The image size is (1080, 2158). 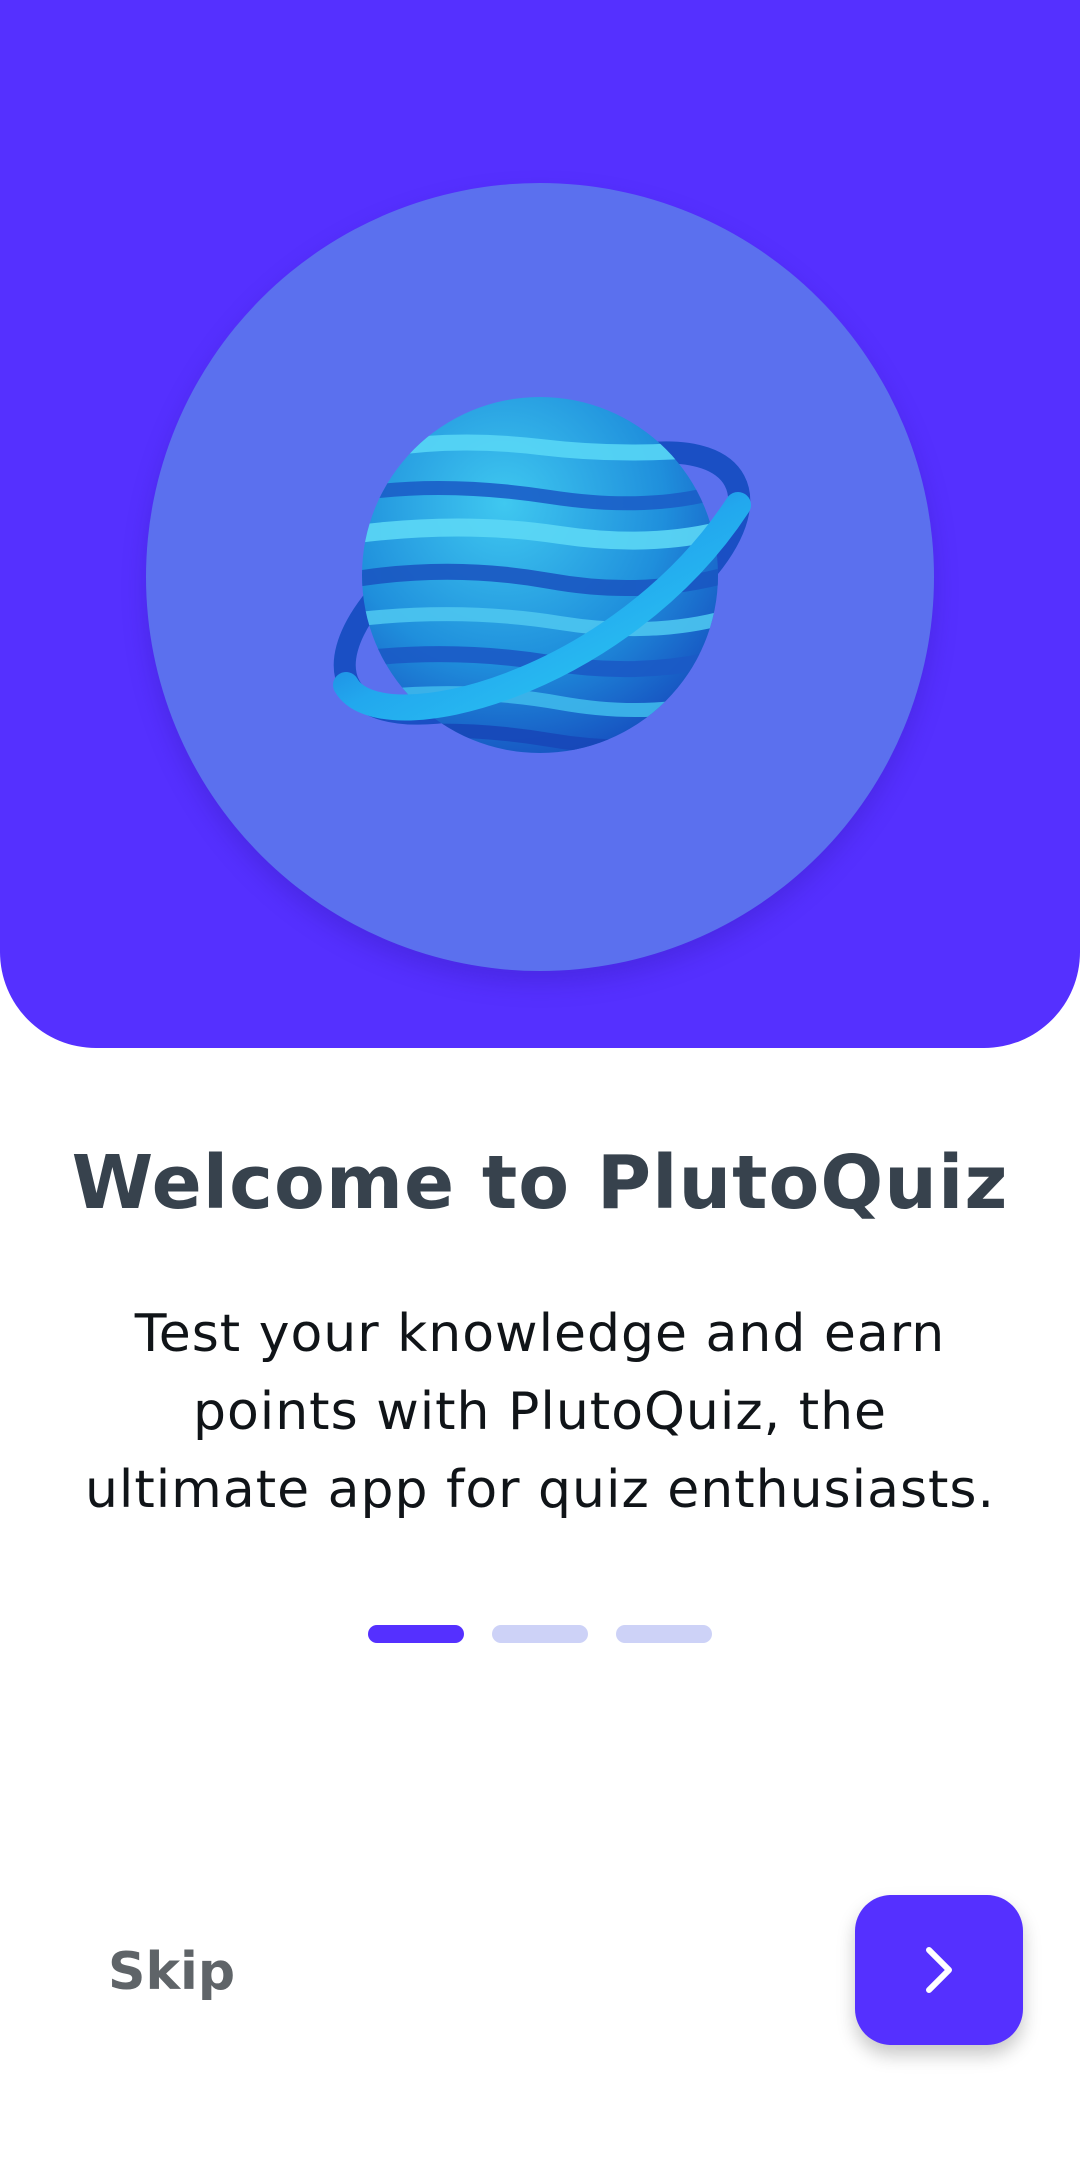 What do you see at coordinates (542, 575) in the screenshot?
I see `planet-icon` at bounding box center [542, 575].